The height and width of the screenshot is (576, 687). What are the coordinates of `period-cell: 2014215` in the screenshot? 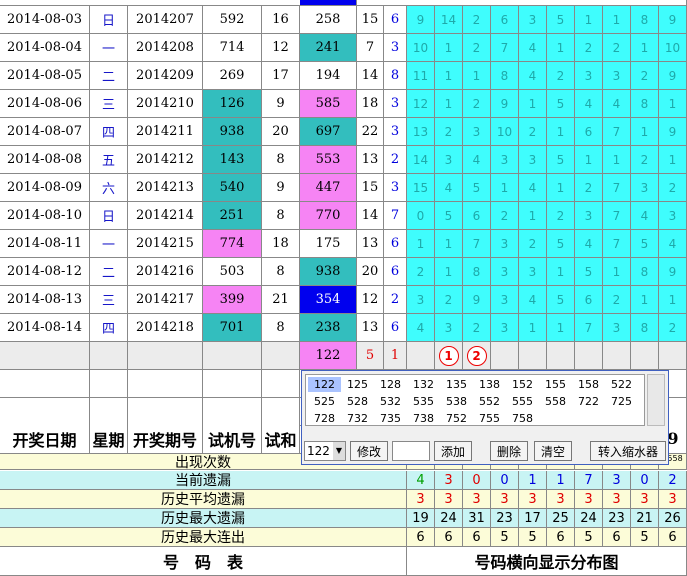 It's located at (165, 244).